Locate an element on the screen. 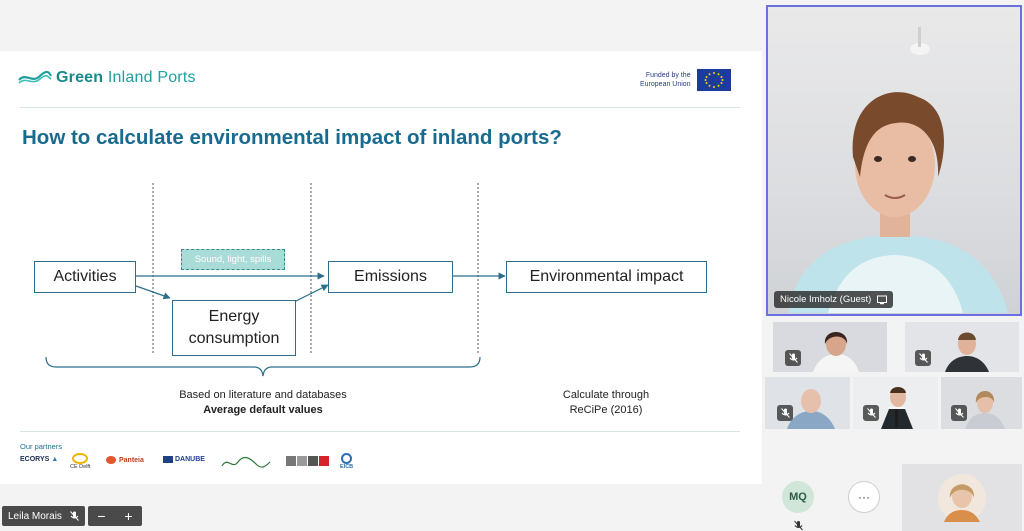 The height and width of the screenshot is (531, 1024). active-speaker-tile: Nicole Imholz (Guest) is located at coordinates (894, 160).